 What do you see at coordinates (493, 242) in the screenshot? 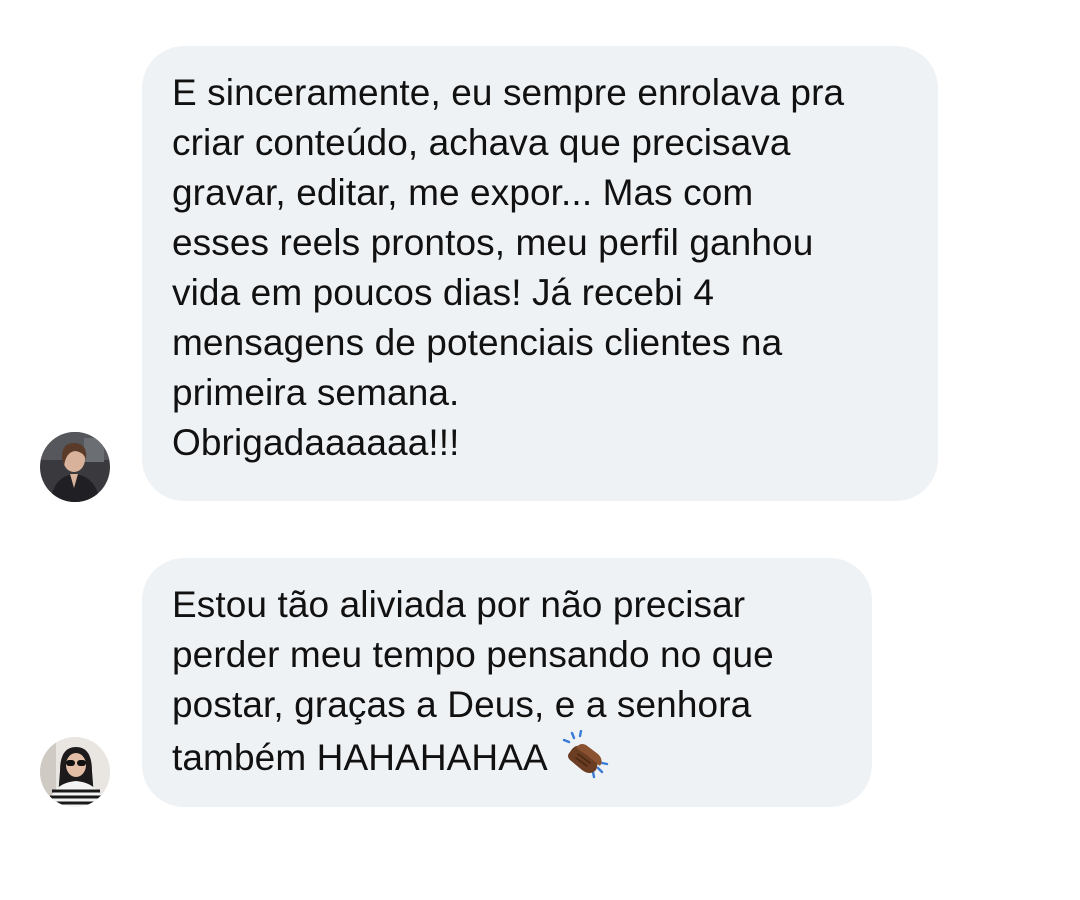
I see `message-text-line: esses reels prontos, meu perfil ganhou` at bounding box center [493, 242].